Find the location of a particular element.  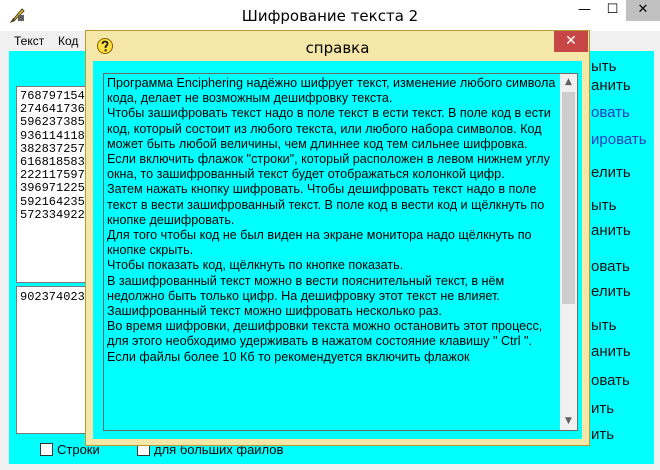

scroll-up-icon: ▲ is located at coordinates (568, 82).